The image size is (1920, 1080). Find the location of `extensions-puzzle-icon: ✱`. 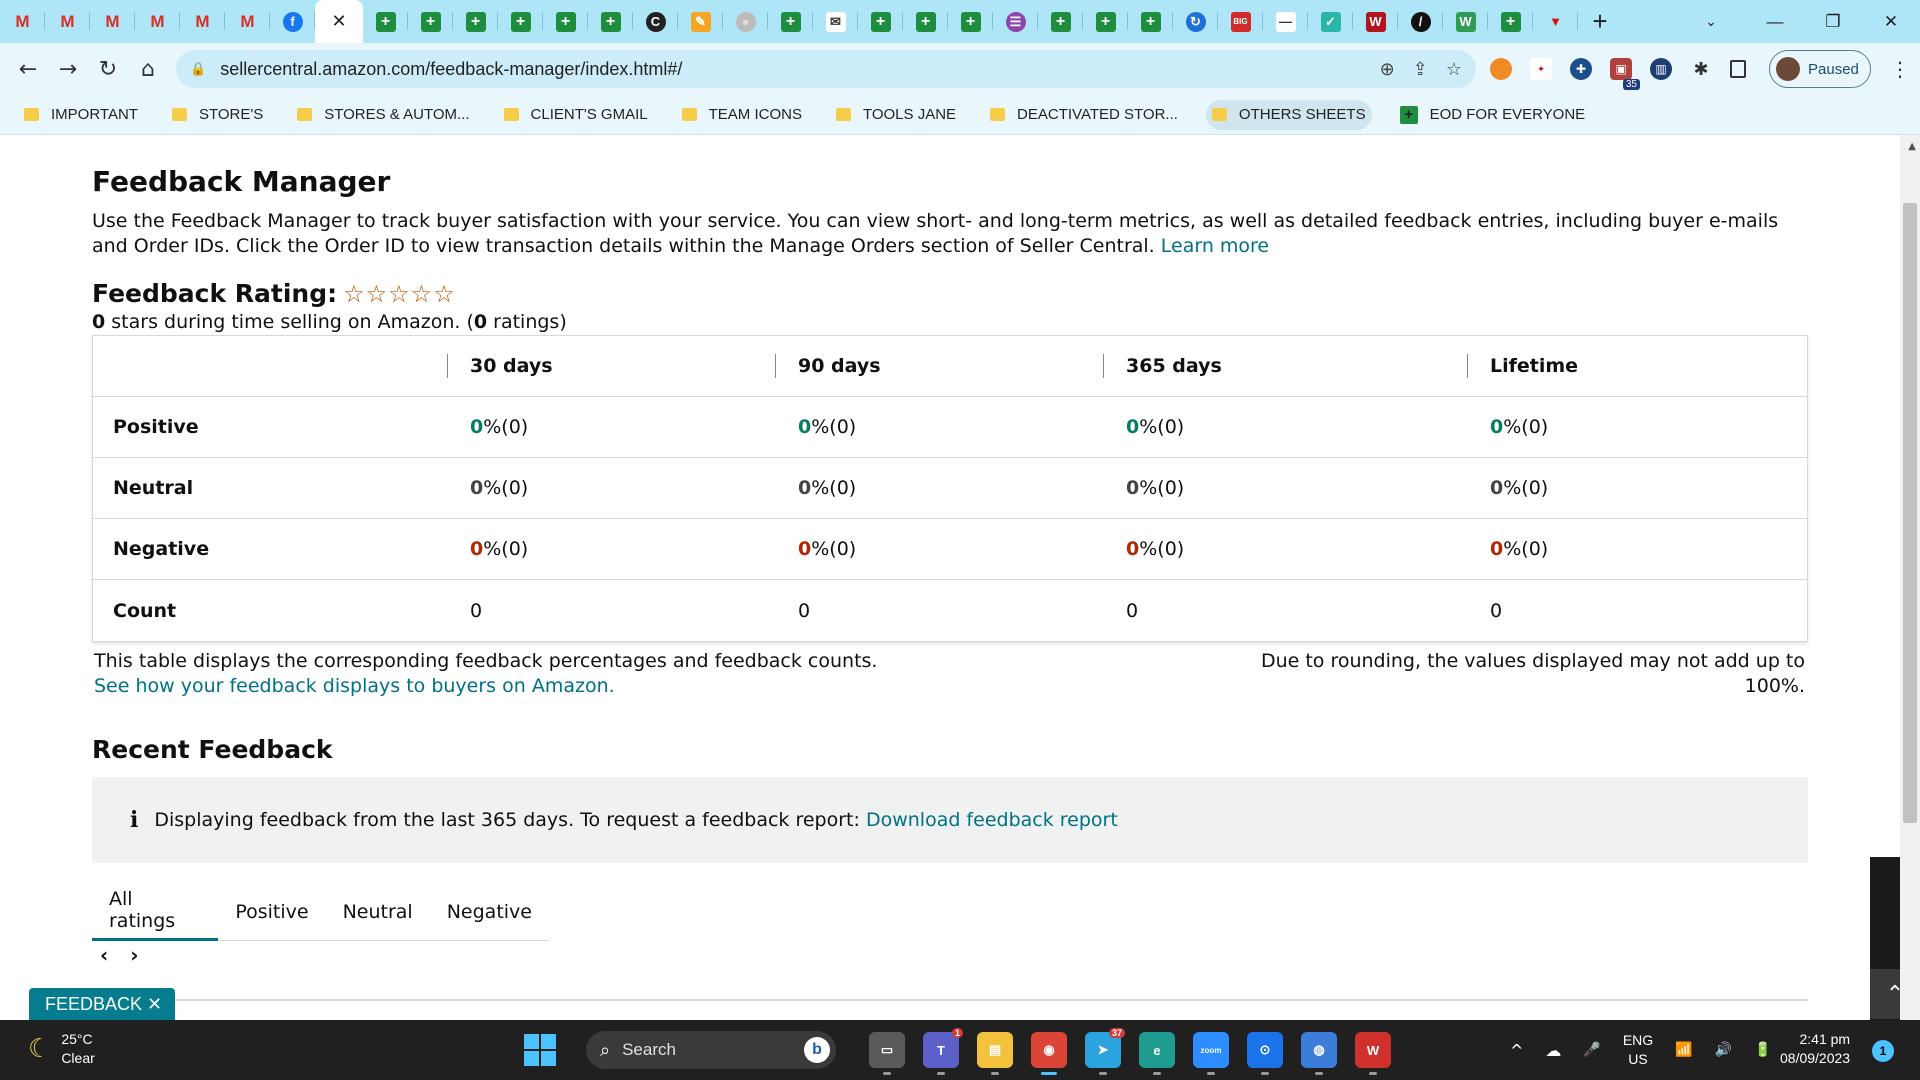

extensions-puzzle-icon: ✱ is located at coordinates (1701, 69).